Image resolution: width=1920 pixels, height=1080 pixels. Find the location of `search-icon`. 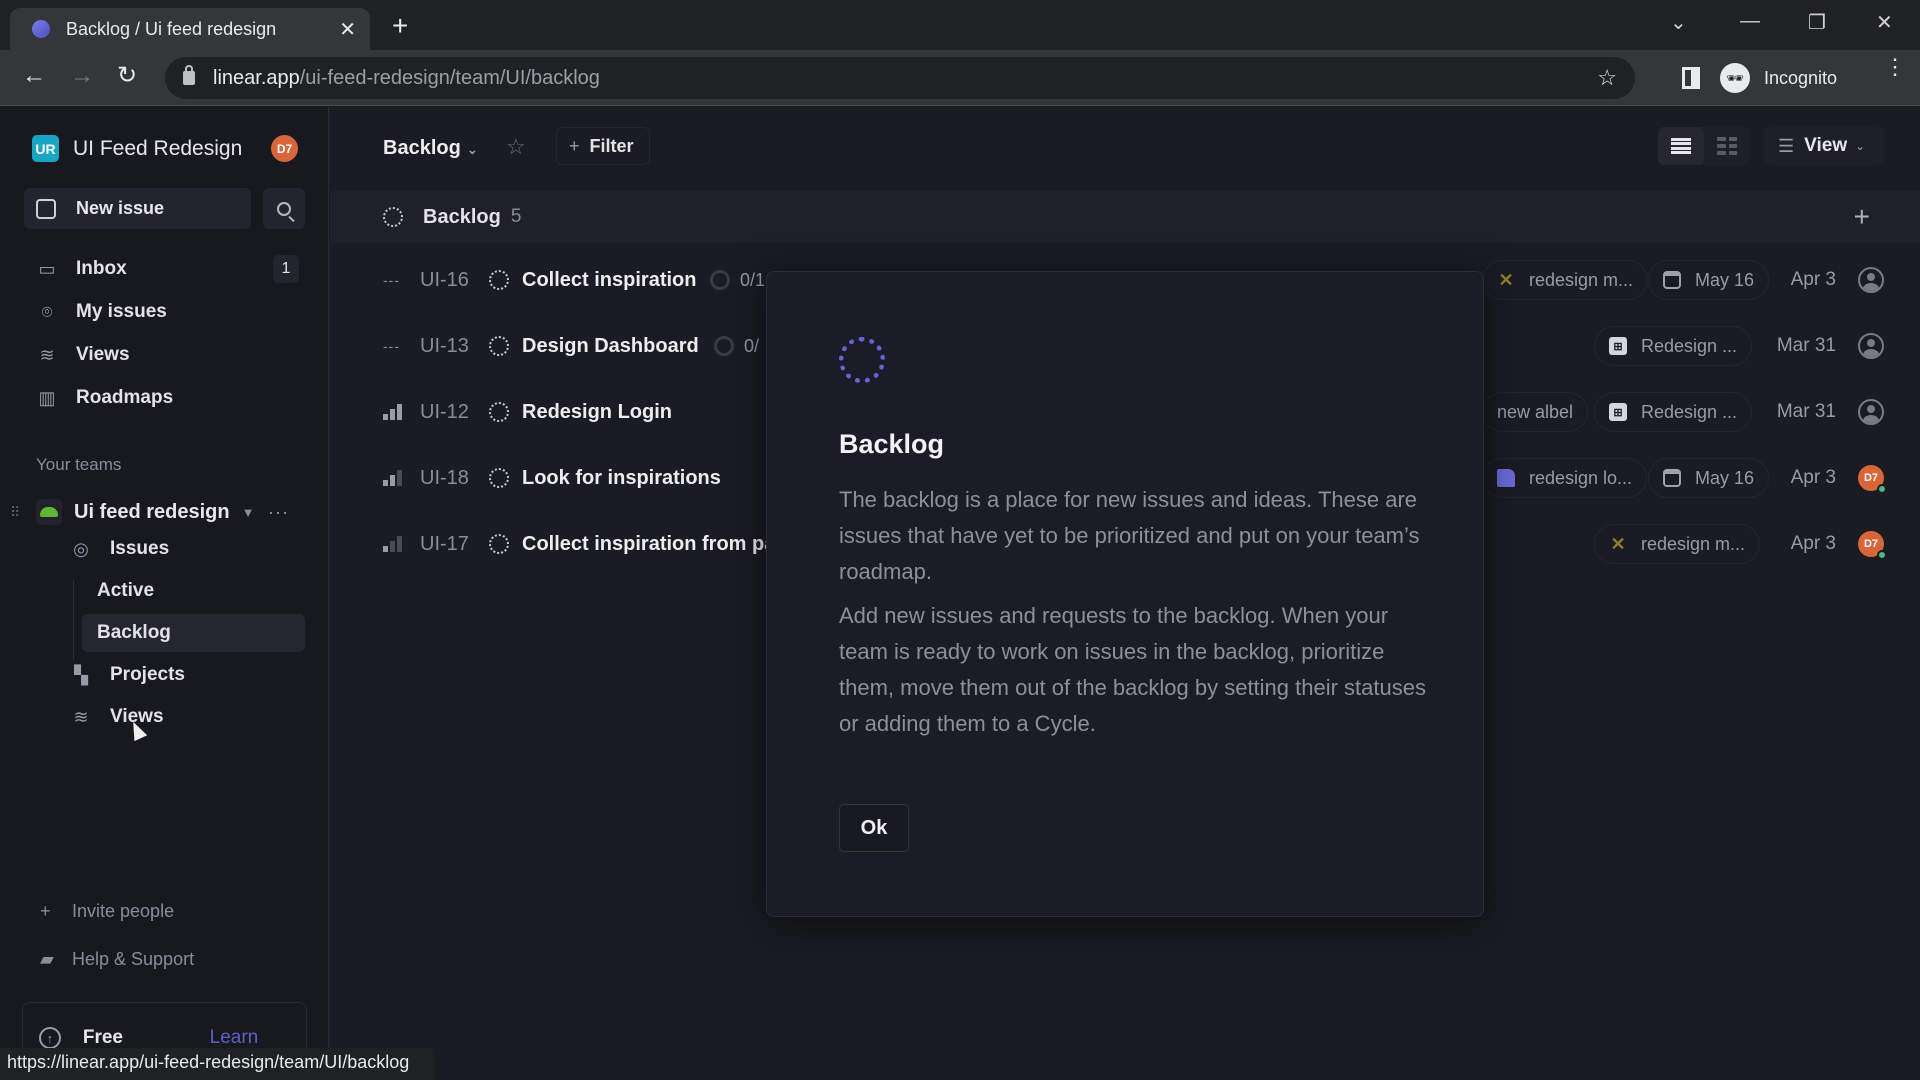

search-icon is located at coordinates (284, 208).